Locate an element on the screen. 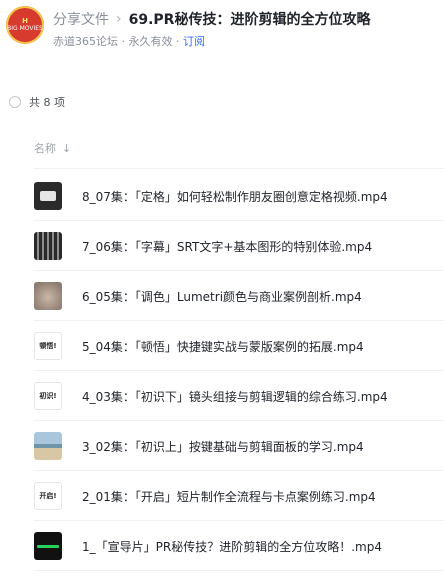  video-thumbnail: 初识! is located at coordinates (48, 396).